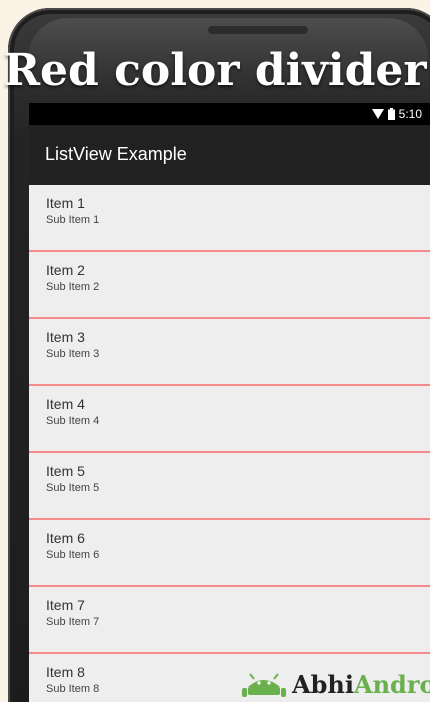 Image resolution: width=430 pixels, height=702 pixels. Describe the element at coordinates (229, 218) in the screenshot. I see `list-item: Item 1 Sub Item 1` at that location.